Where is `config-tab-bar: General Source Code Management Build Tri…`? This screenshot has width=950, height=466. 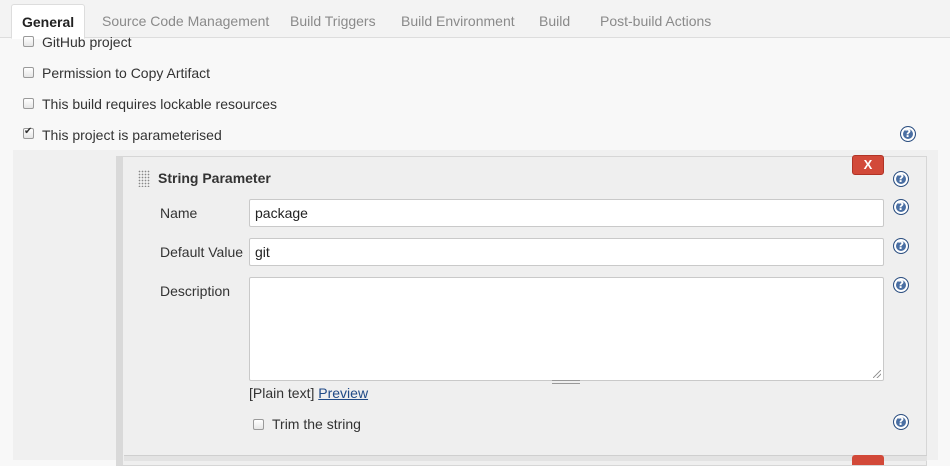
config-tab-bar: General Source Code Management Build Tri… is located at coordinates (475, 19).